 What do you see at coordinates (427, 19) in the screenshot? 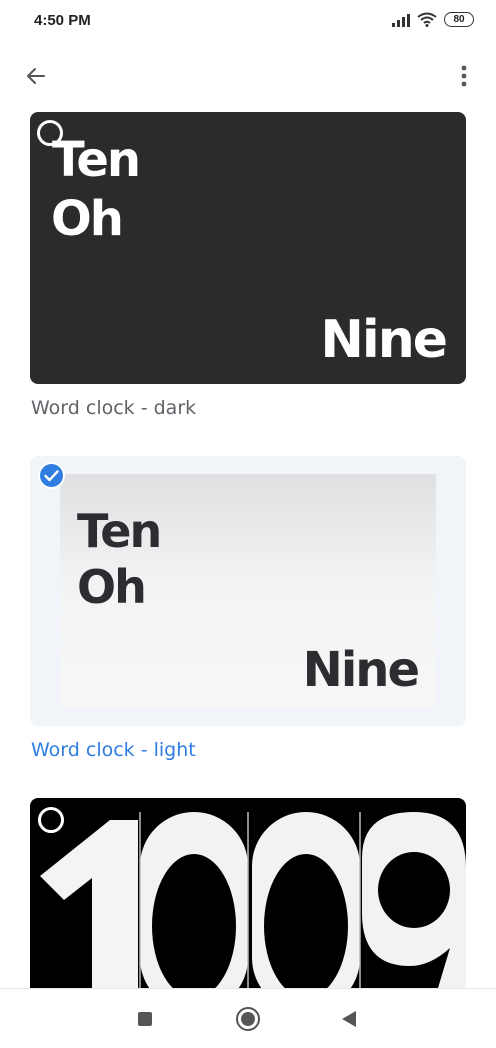
I see `wifi-icon` at bounding box center [427, 19].